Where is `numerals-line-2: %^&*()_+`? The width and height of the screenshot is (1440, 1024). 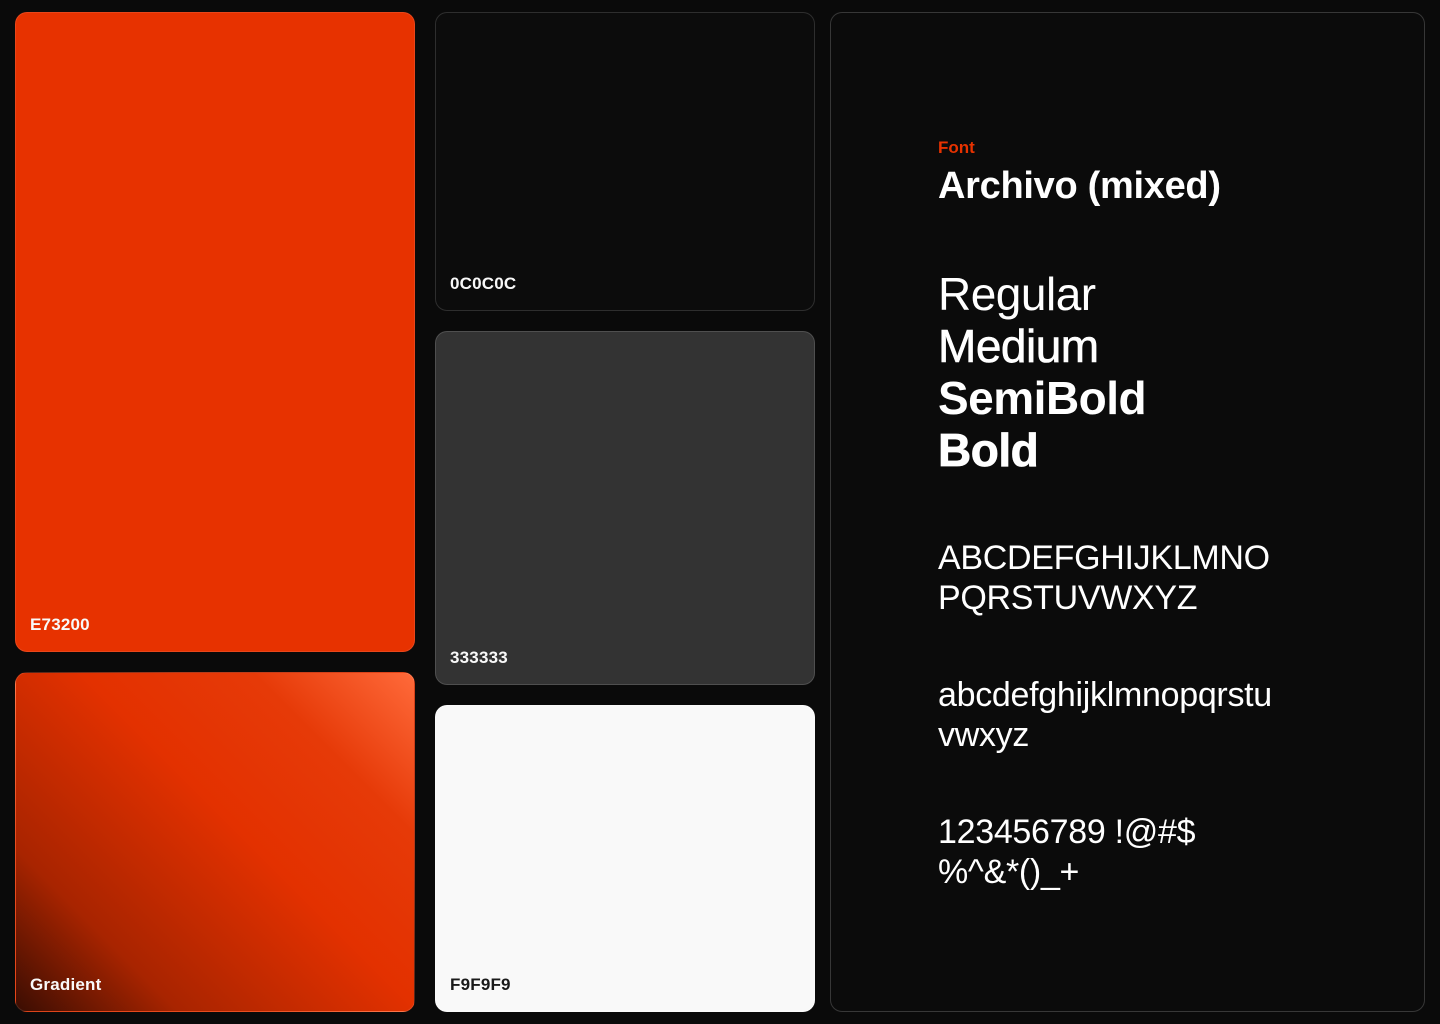 numerals-line-2: %^&*()_+ is located at coordinates (1009, 872).